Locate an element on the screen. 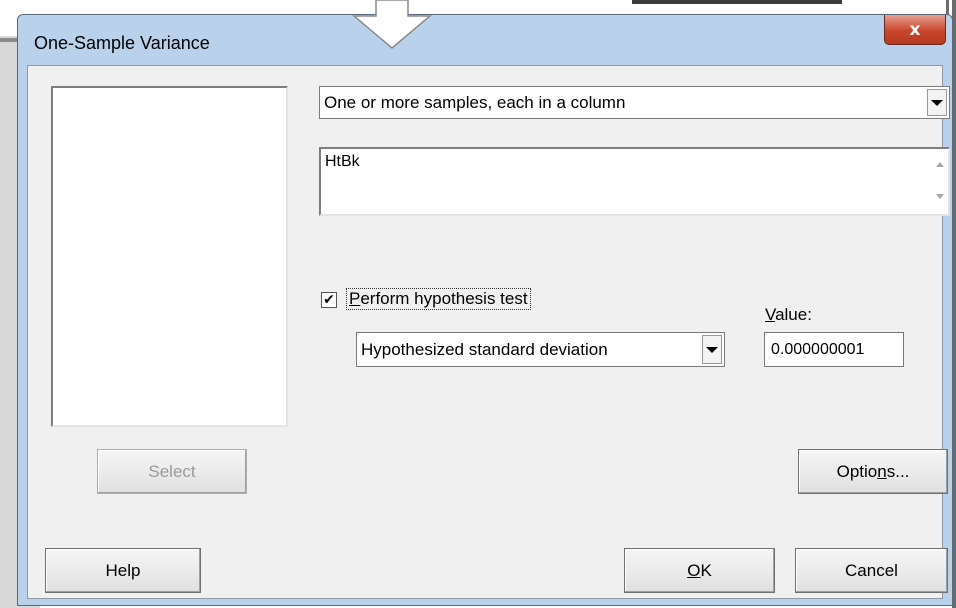 The width and height of the screenshot is (956, 608). select-button: Select is located at coordinates (172, 471).